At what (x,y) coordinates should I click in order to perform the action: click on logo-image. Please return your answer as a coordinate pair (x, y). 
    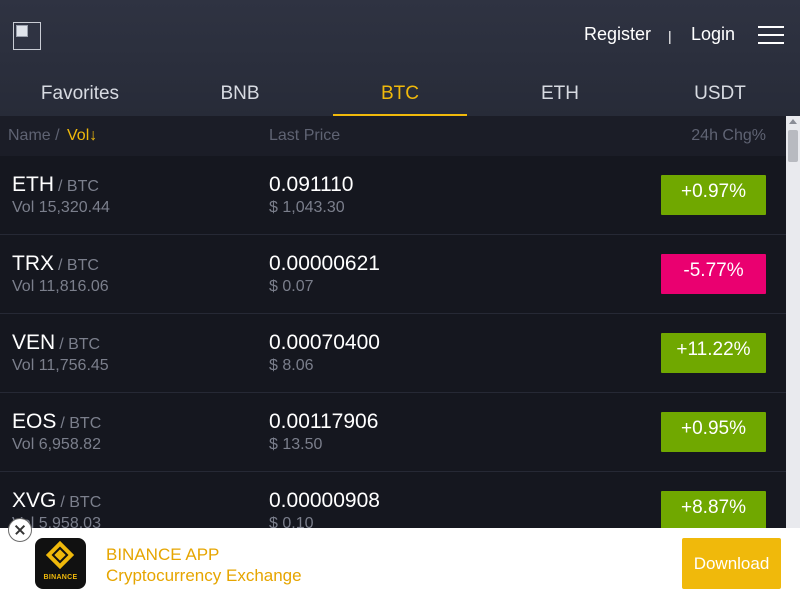
    Looking at the image, I should click on (27, 36).